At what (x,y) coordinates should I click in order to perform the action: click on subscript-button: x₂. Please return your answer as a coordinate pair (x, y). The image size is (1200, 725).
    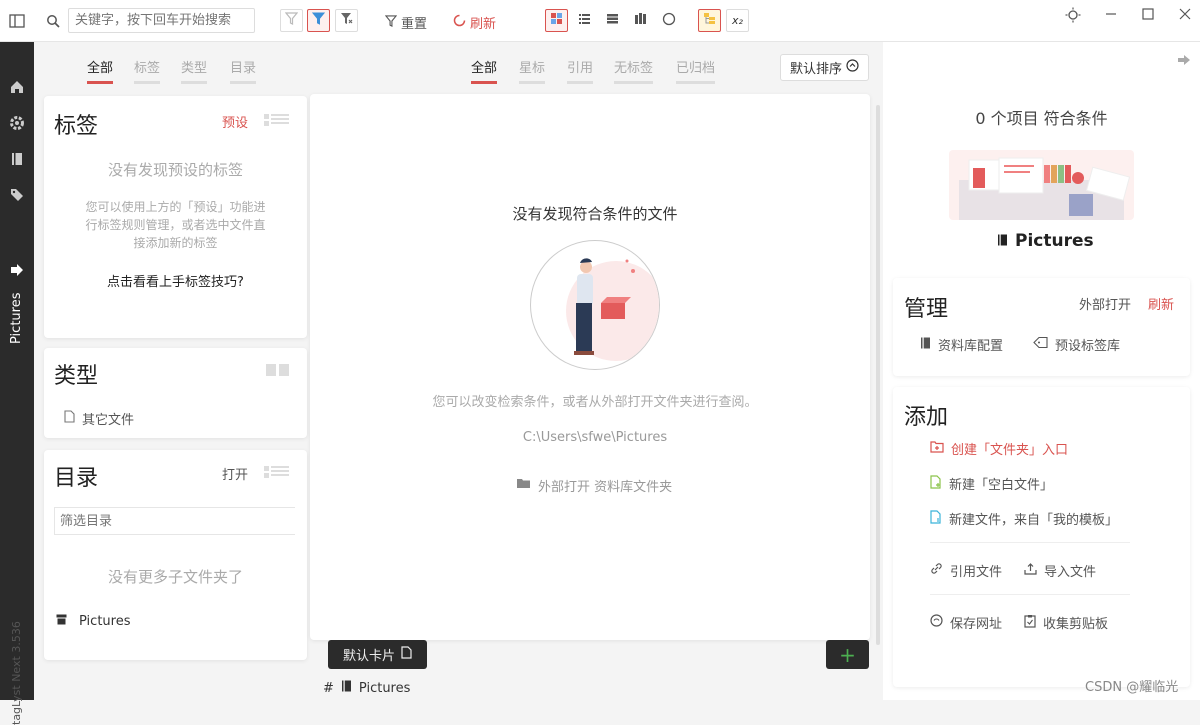
    Looking at the image, I should click on (737, 20).